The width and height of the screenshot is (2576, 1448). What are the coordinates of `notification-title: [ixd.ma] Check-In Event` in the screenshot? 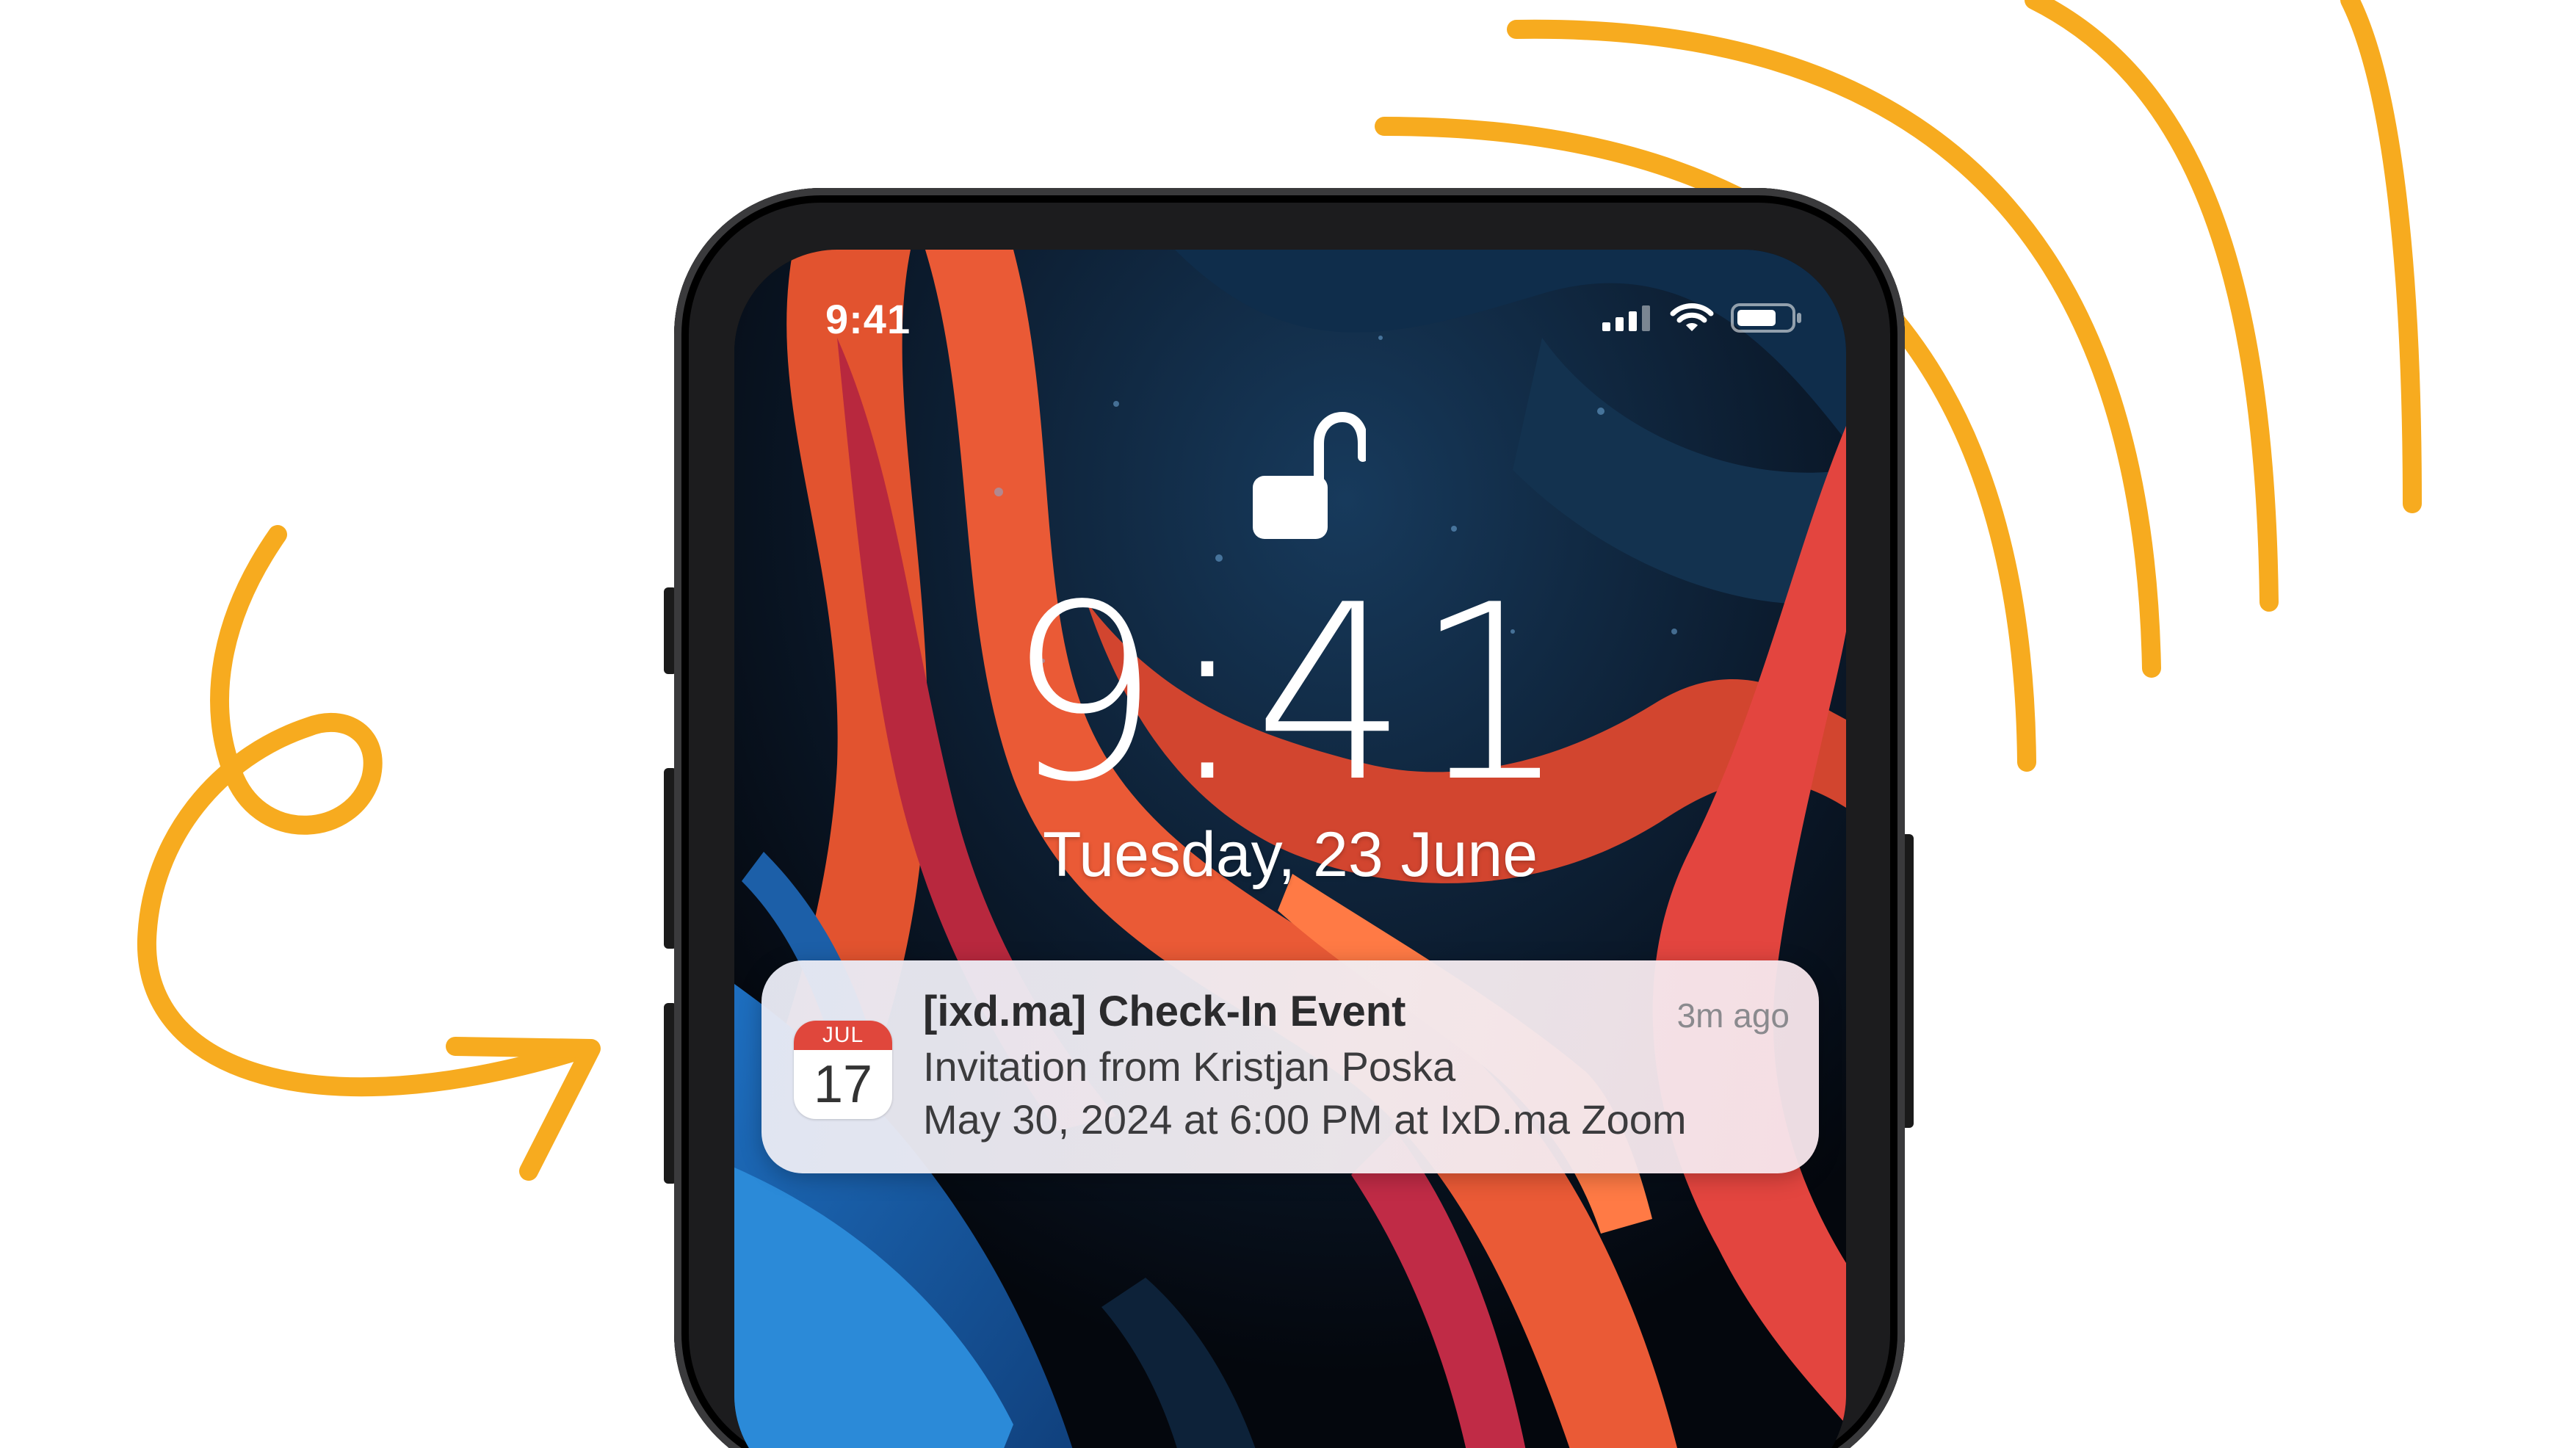 It's located at (1164, 1011).